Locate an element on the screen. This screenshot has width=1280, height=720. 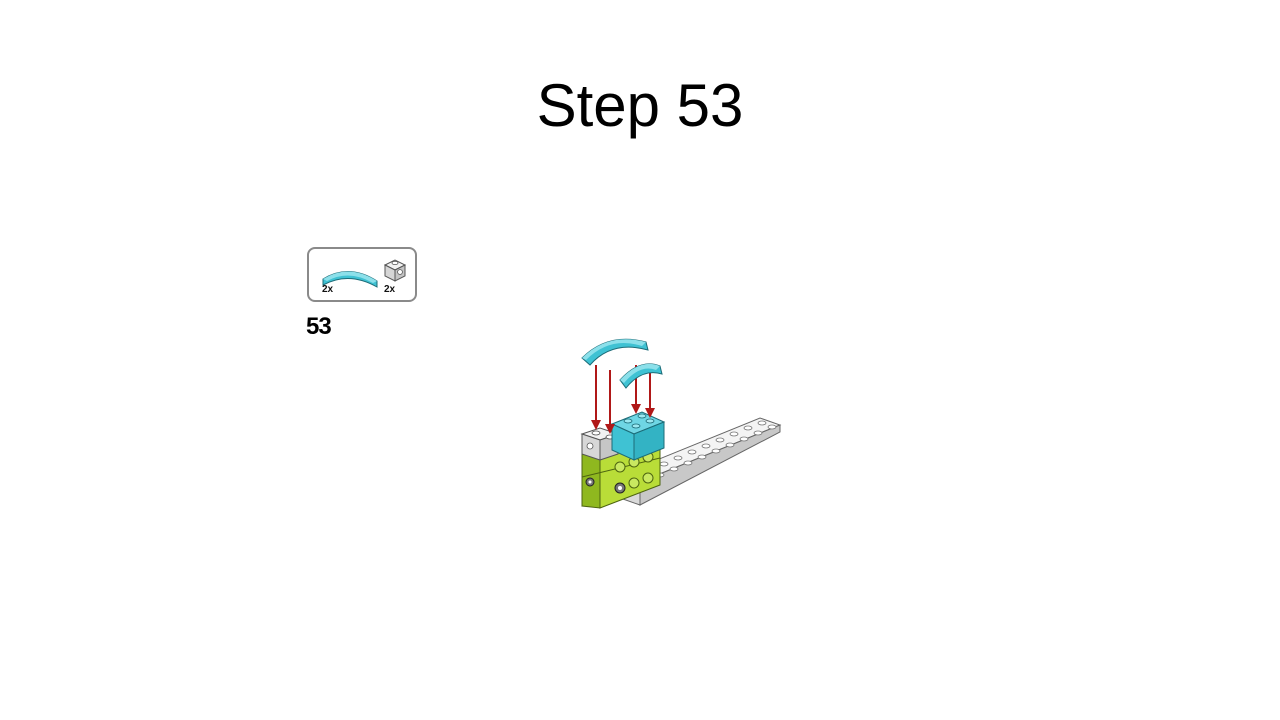
lego-model-illustration is located at coordinates (681, 423).